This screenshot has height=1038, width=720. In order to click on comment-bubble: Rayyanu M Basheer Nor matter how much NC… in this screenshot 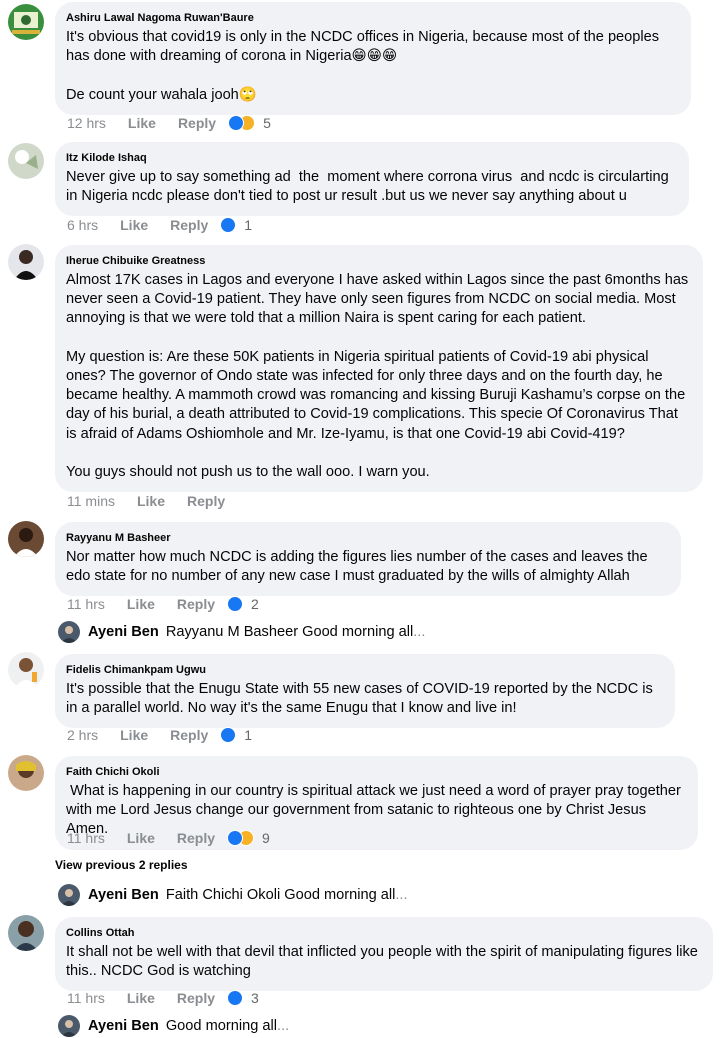, I will do `click(368, 559)`.